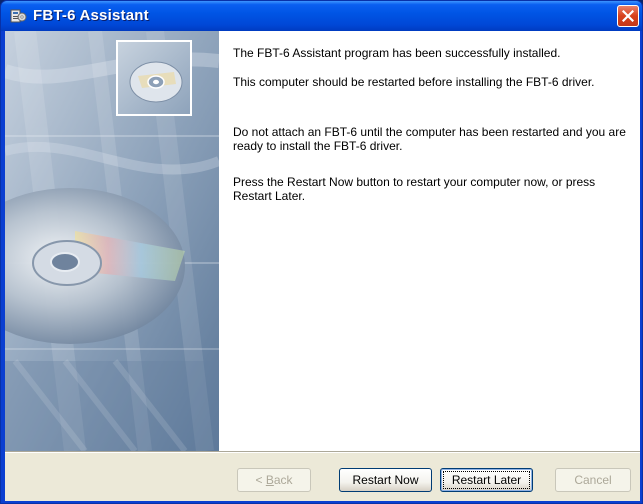  What do you see at coordinates (156, 82) in the screenshot?
I see `cd-icon` at bounding box center [156, 82].